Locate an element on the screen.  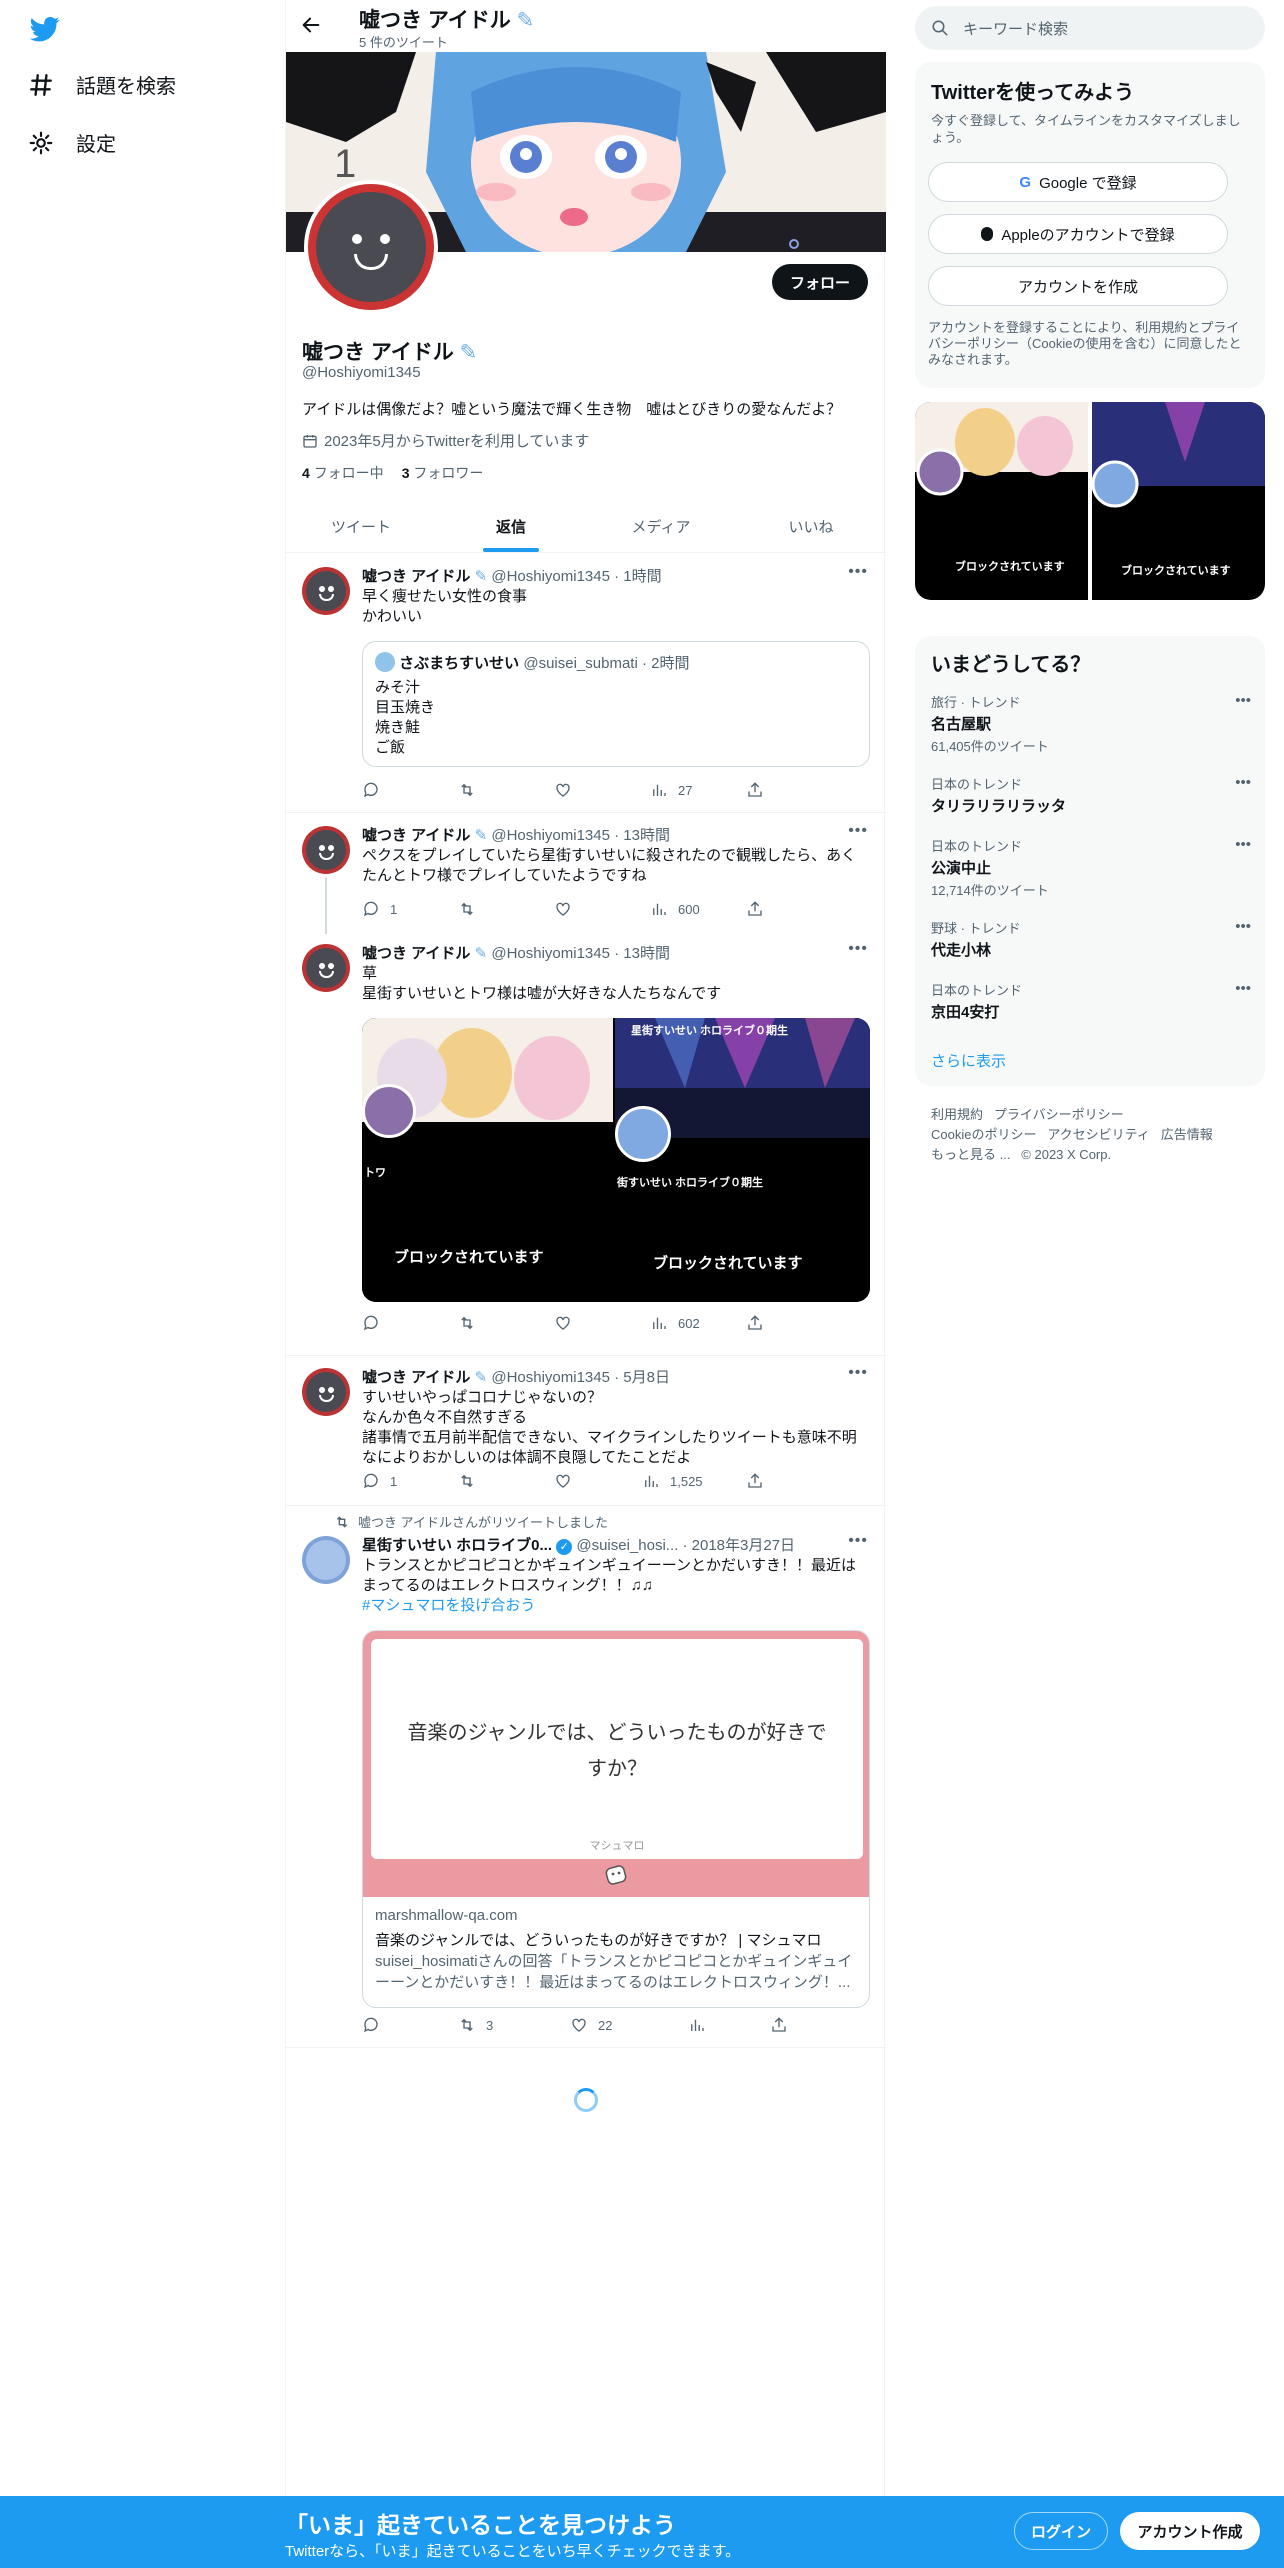
footer-link: アクセシビリティ is located at coordinates (1098, 1134).